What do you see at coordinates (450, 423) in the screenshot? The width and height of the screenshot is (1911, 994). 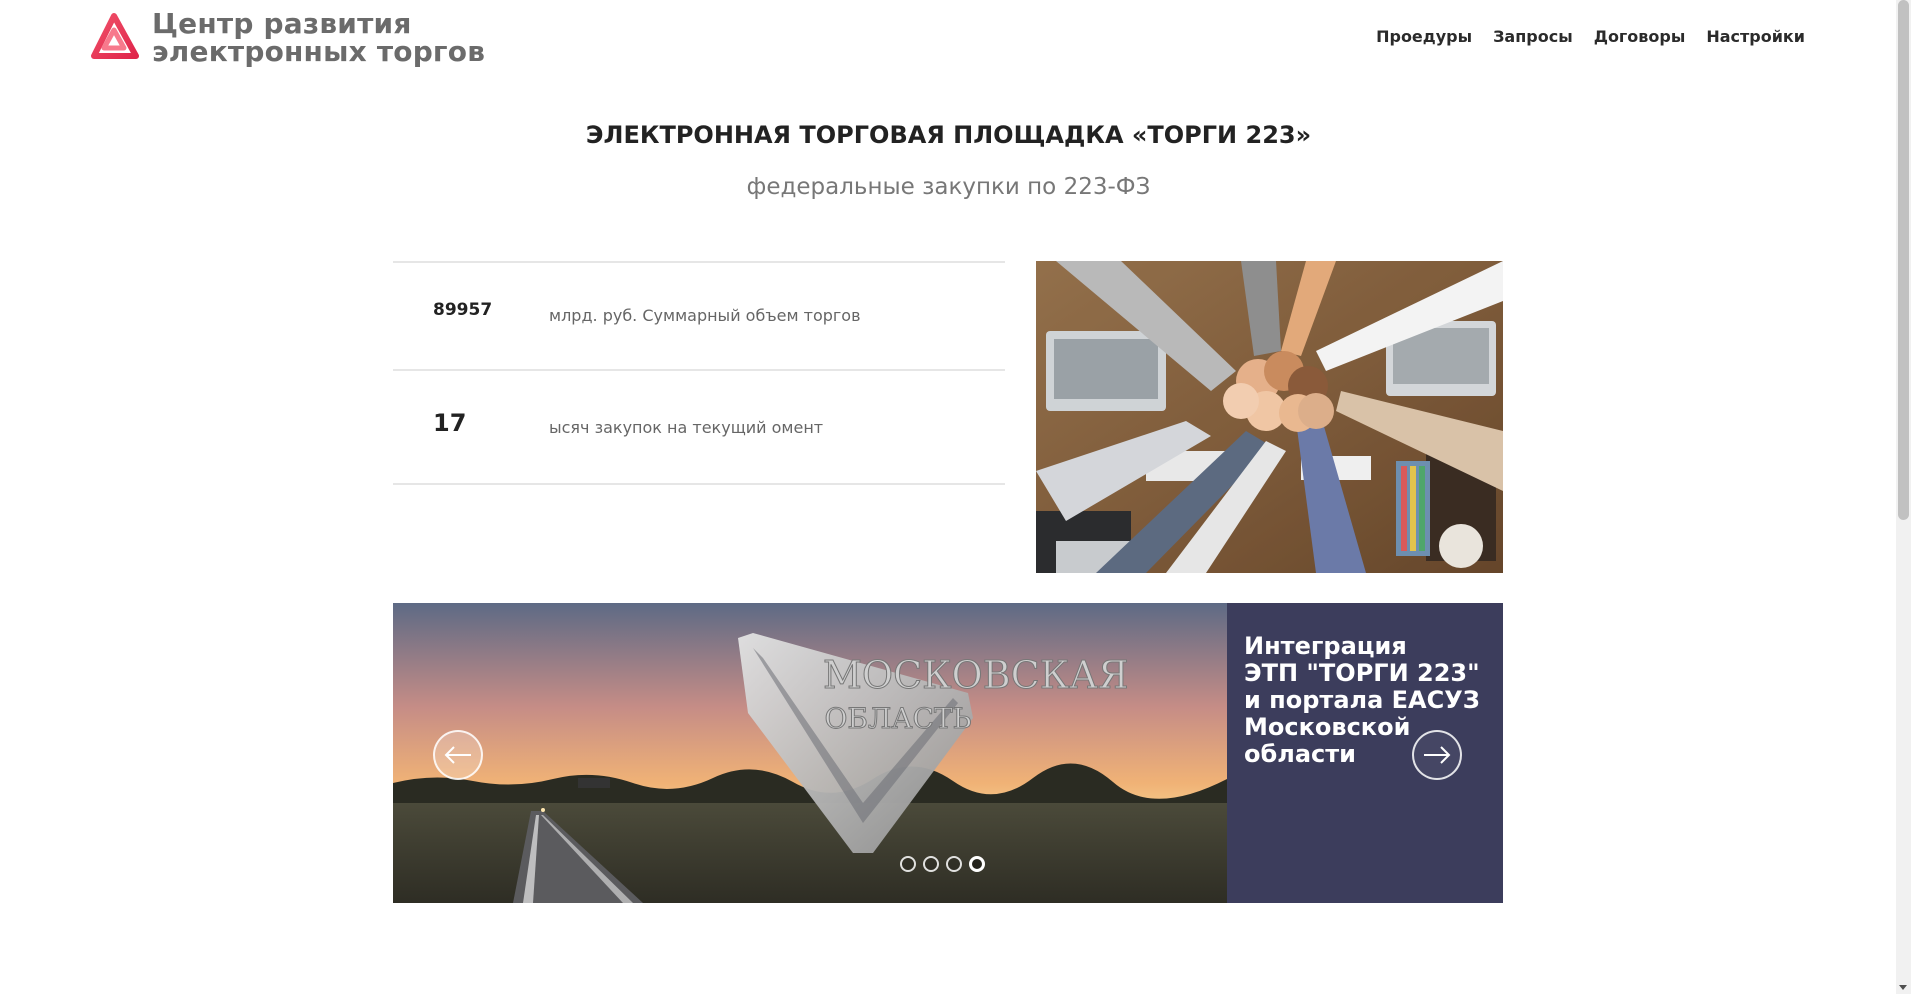 I see `stat-value: 17` at bounding box center [450, 423].